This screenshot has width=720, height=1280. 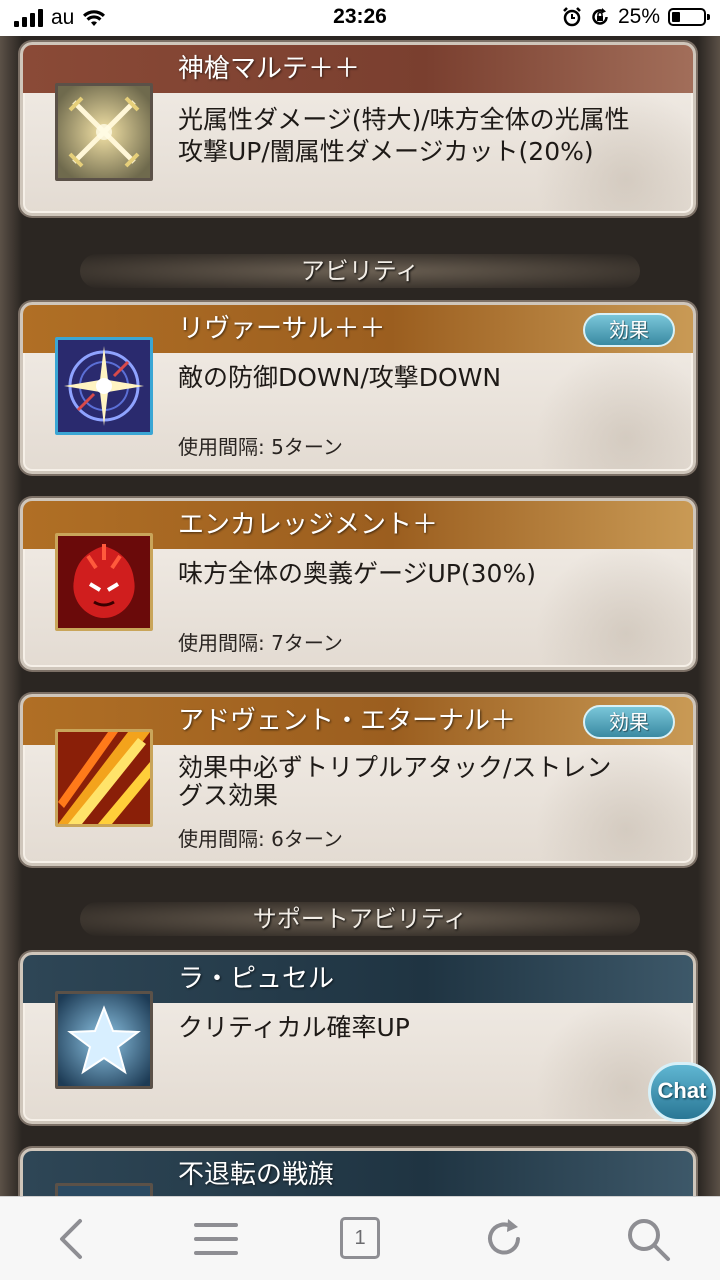 I want to click on chat-button: Chat, so click(x=682, y=1092).